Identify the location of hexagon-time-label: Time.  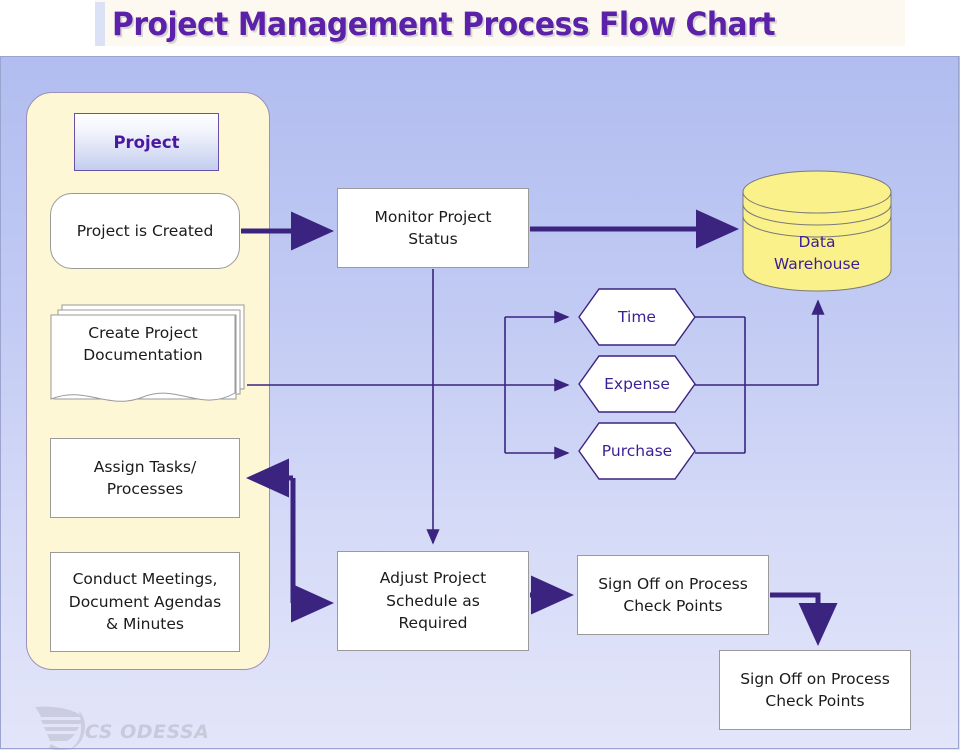
(637, 317).